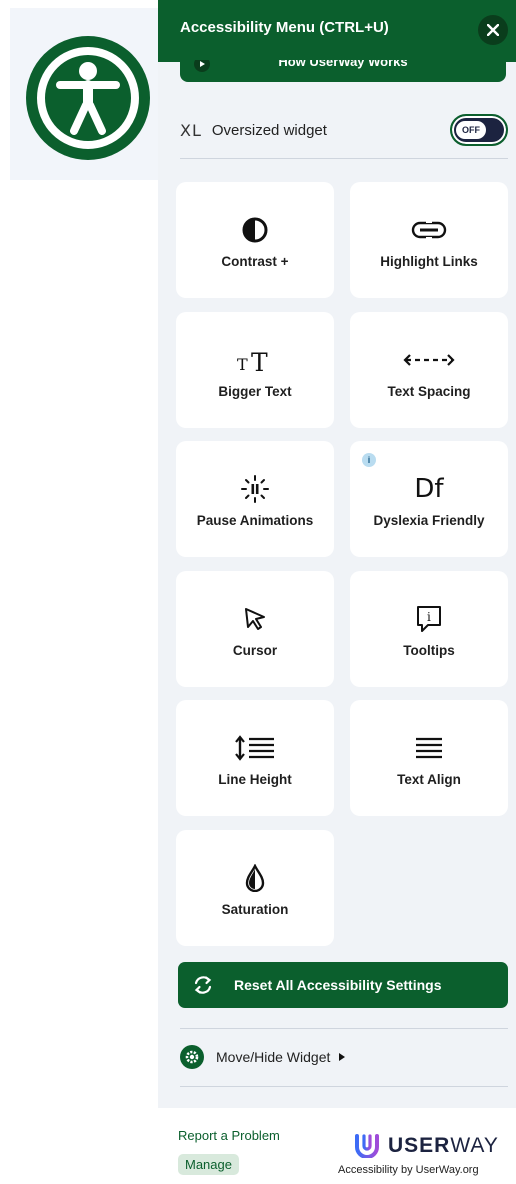 Image resolution: width=516 pixels, height=1184 pixels. What do you see at coordinates (474, 1145) in the screenshot?
I see `wordmark-light: WAY` at bounding box center [474, 1145].